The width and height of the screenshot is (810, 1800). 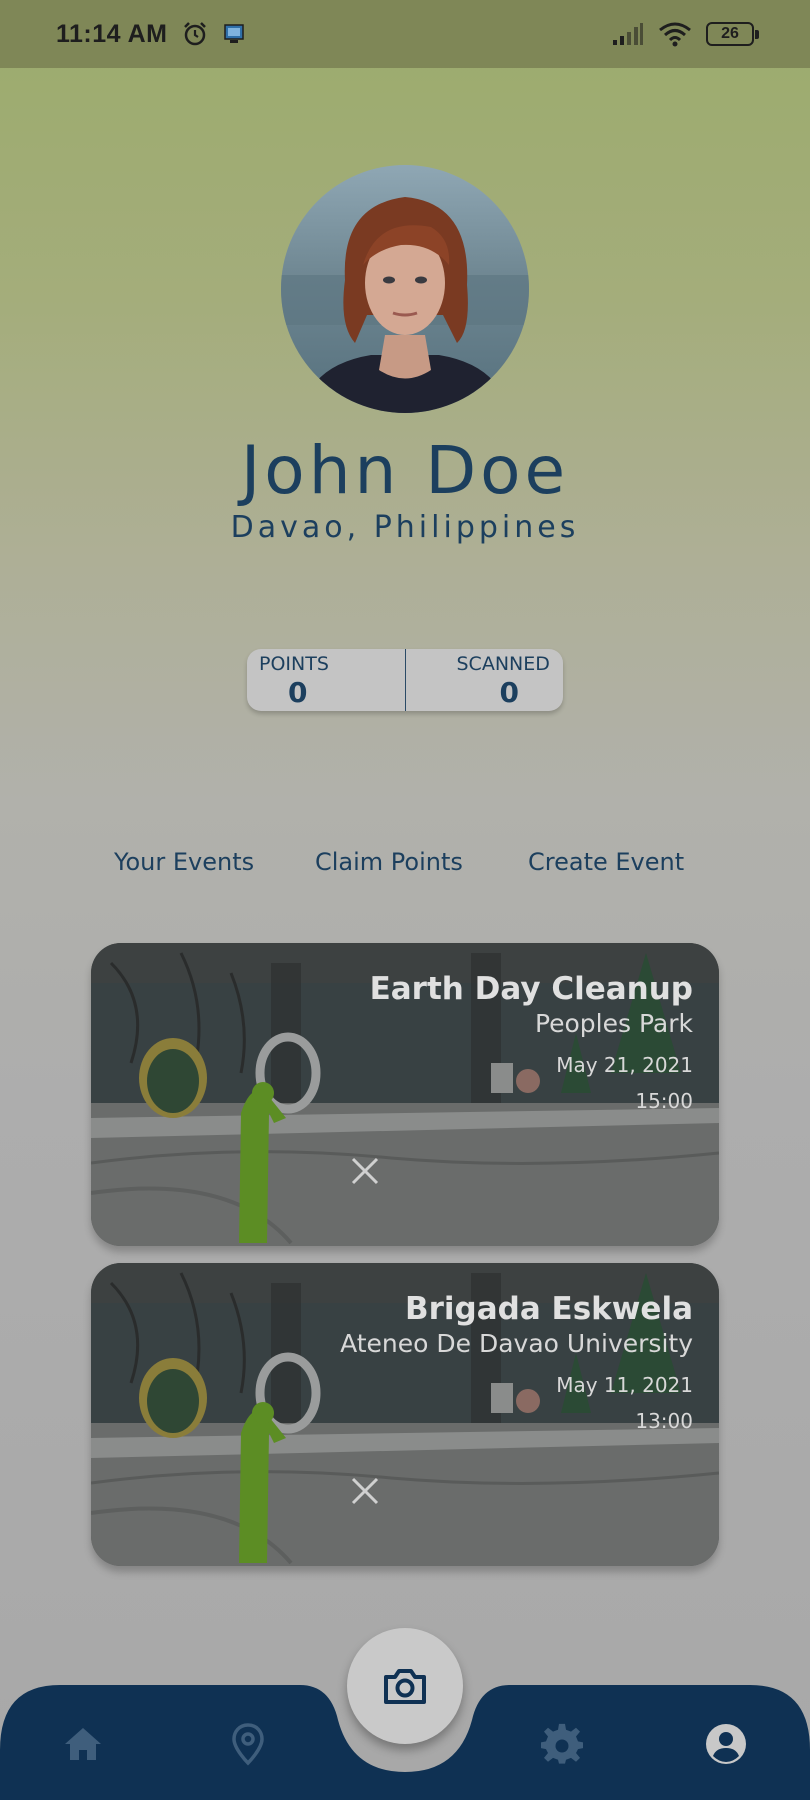 I want to click on profile-name: John Doe, so click(x=405, y=470).